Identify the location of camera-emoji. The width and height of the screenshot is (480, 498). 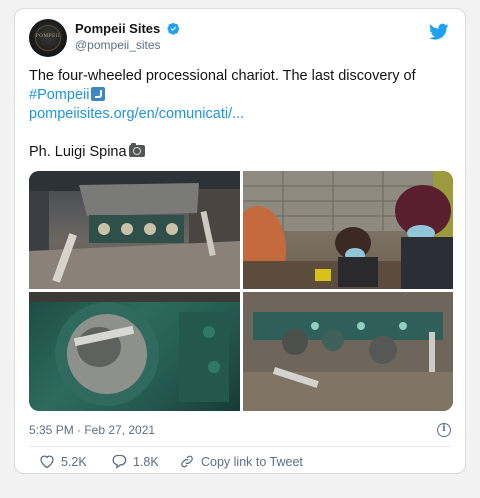
(136, 150).